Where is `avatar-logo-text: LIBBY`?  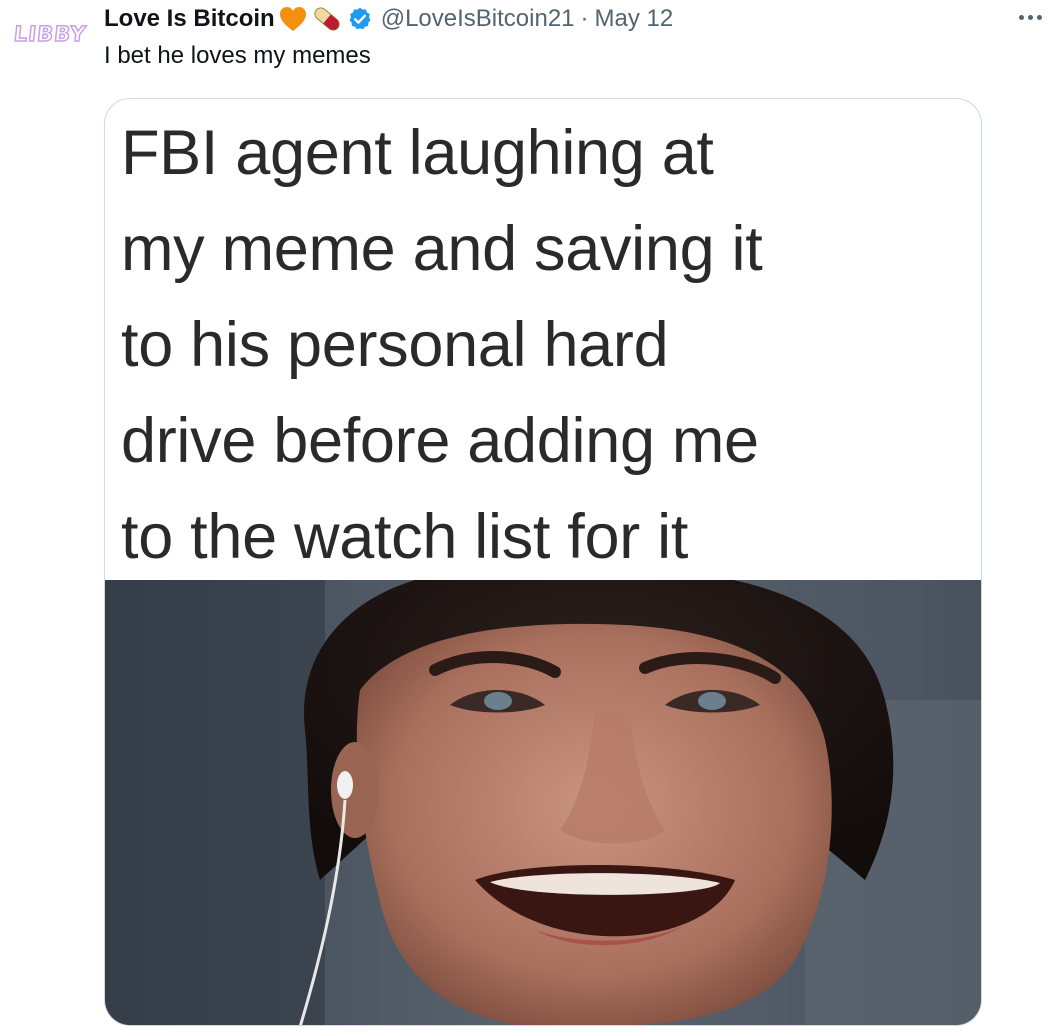 avatar-logo-text: LIBBY is located at coordinates (50, 34).